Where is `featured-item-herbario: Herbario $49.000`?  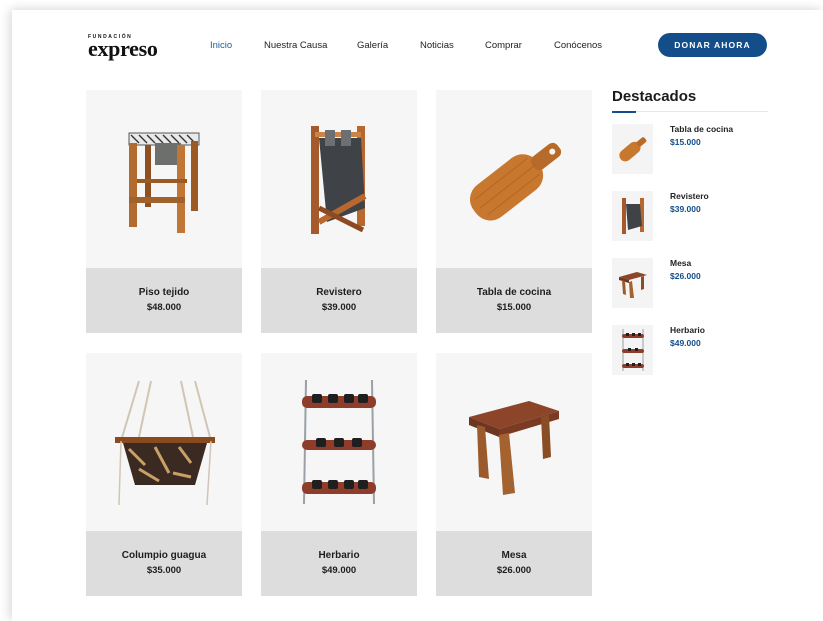
featured-item-herbario: Herbario $49.000 is located at coordinates (690, 350).